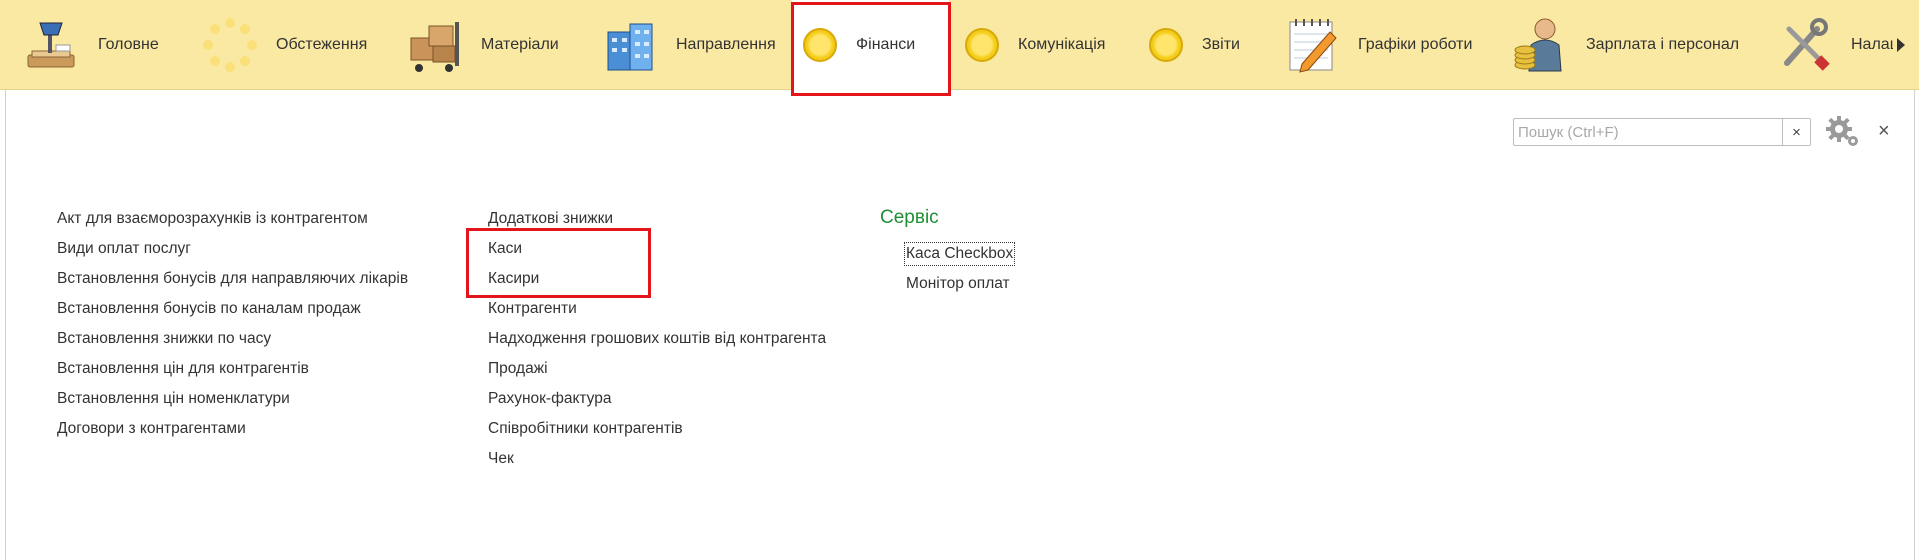  Describe the element at coordinates (90, 45) in the screenshot. I see `nav-item-home: Головне` at that location.